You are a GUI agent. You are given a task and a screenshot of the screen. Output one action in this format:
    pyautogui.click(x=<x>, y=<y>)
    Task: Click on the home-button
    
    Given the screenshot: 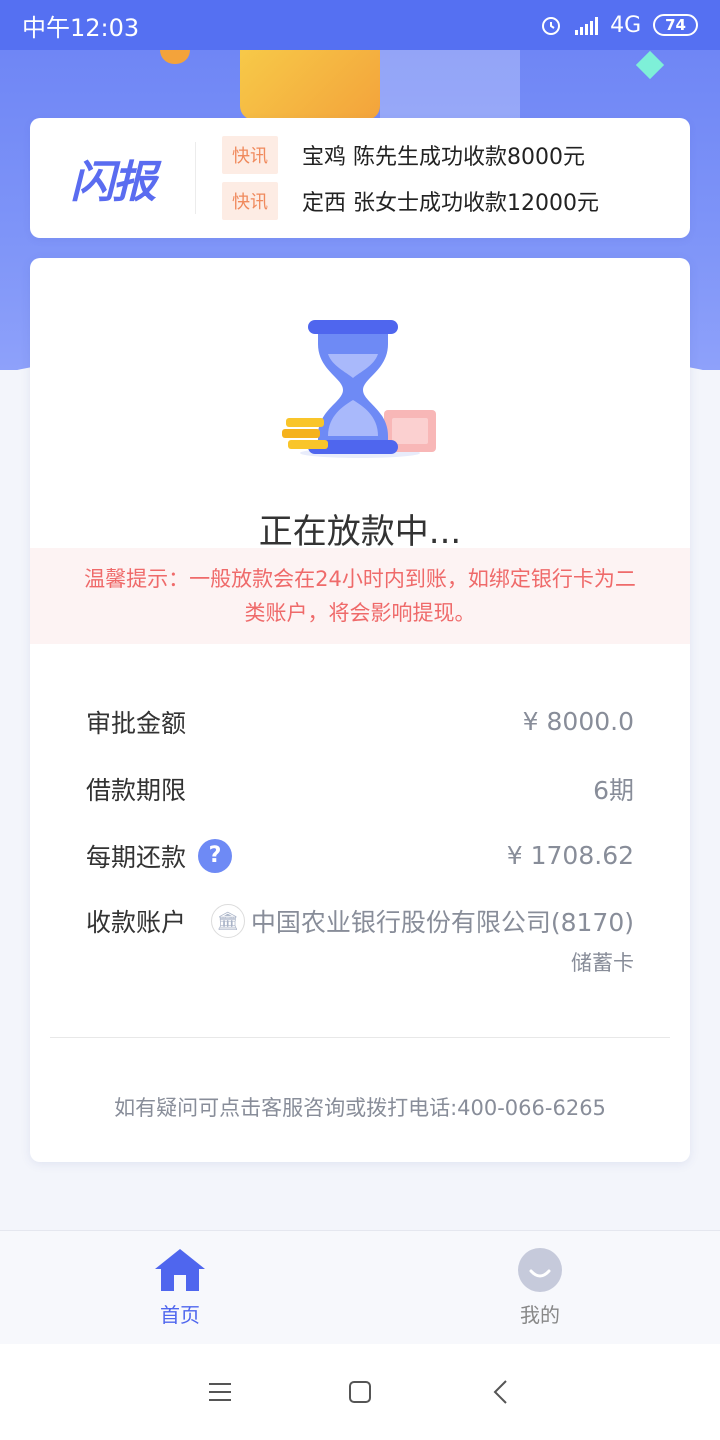 What is the action you would take?
    pyautogui.click(x=360, y=1392)
    